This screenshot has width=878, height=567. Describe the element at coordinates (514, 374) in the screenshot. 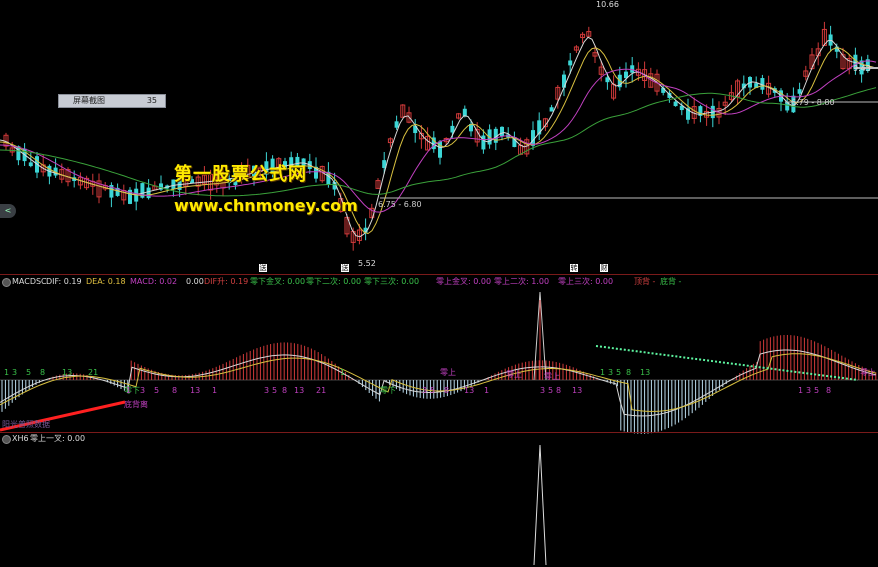

I see `macd-zero-up-2: 零上` at that location.